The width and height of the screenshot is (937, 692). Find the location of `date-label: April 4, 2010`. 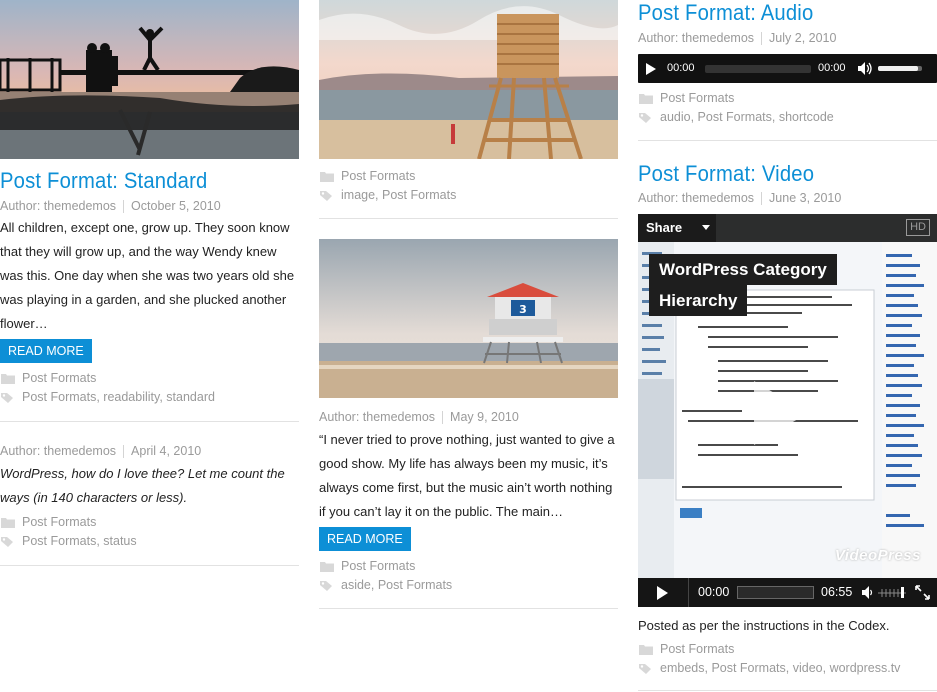

date-label: April 4, 2010 is located at coordinates (166, 451).